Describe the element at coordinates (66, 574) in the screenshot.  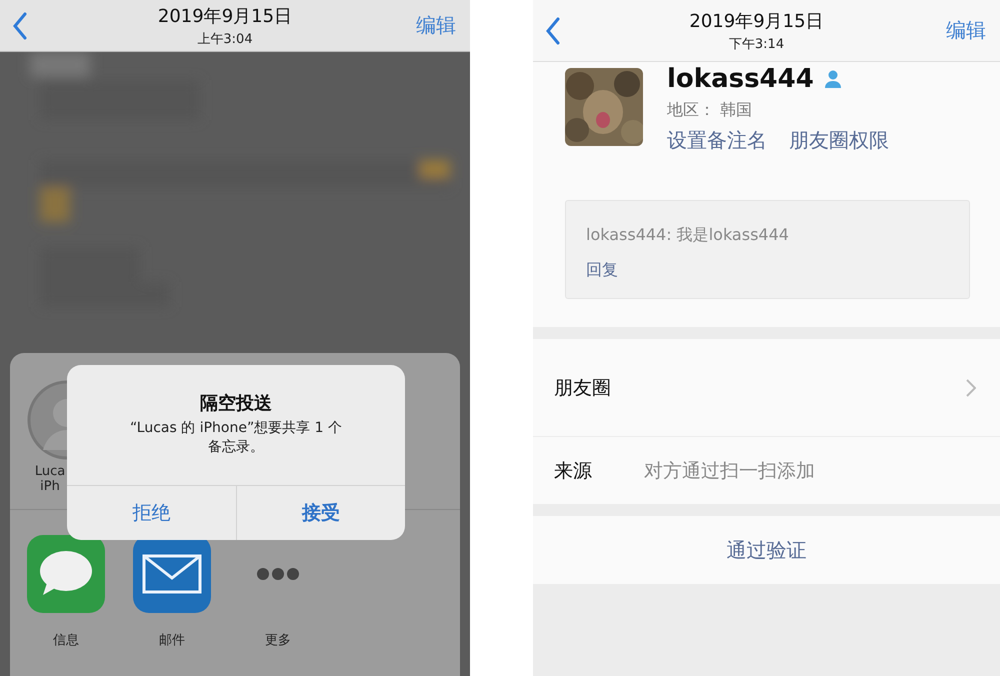
I see `chat-bubble-icon` at that location.